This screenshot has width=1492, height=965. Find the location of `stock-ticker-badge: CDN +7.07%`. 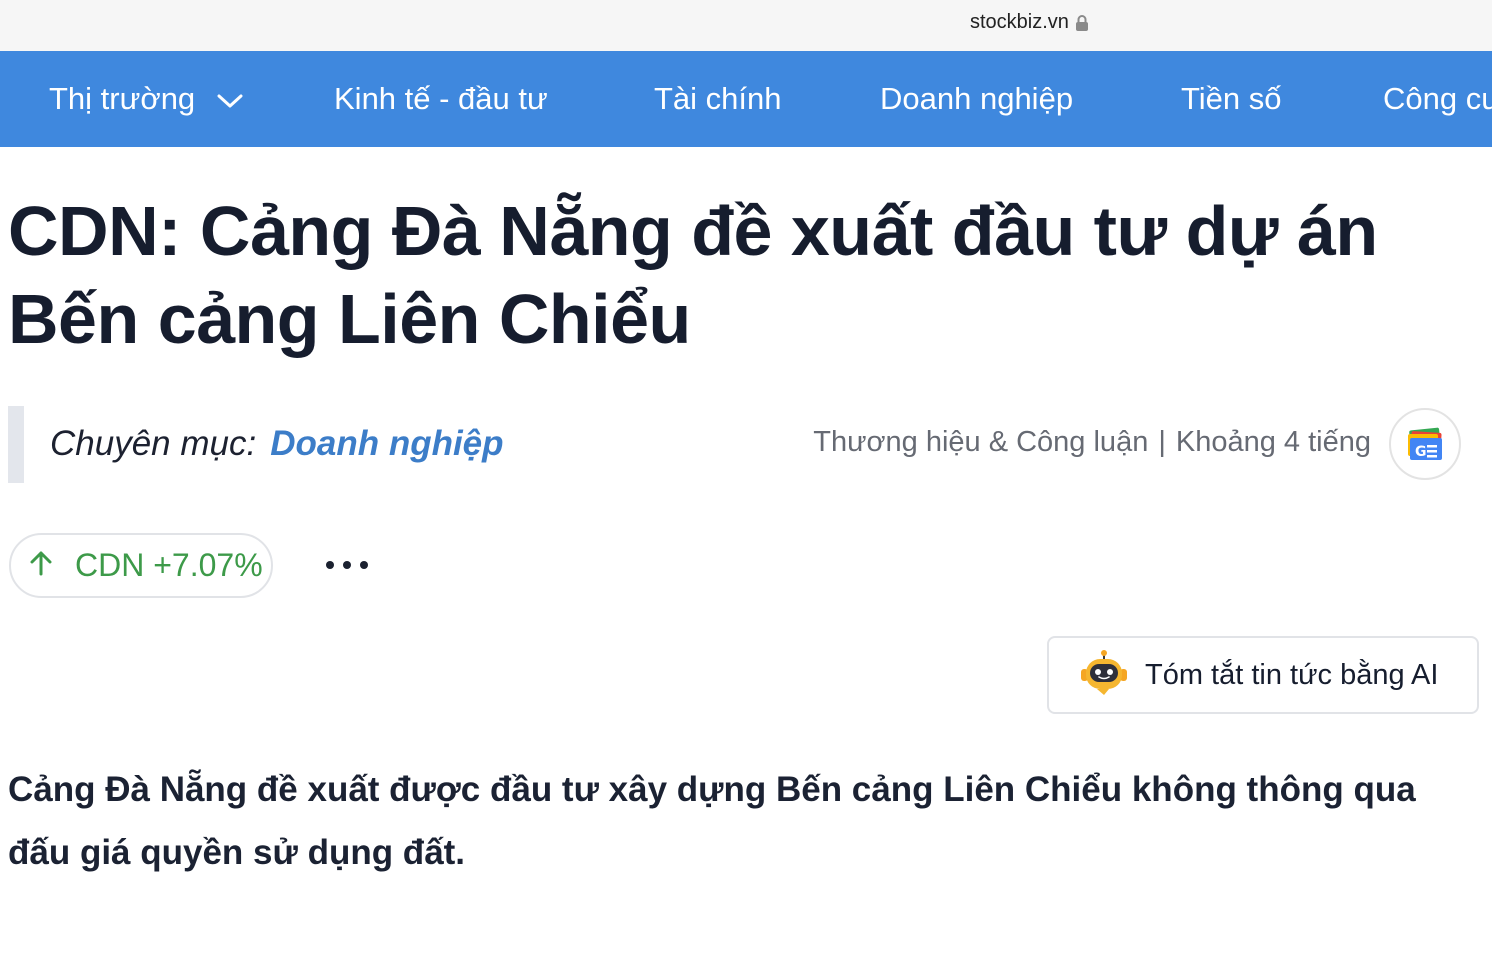

stock-ticker-badge: CDN +7.07% is located at coordinates (141, 565).